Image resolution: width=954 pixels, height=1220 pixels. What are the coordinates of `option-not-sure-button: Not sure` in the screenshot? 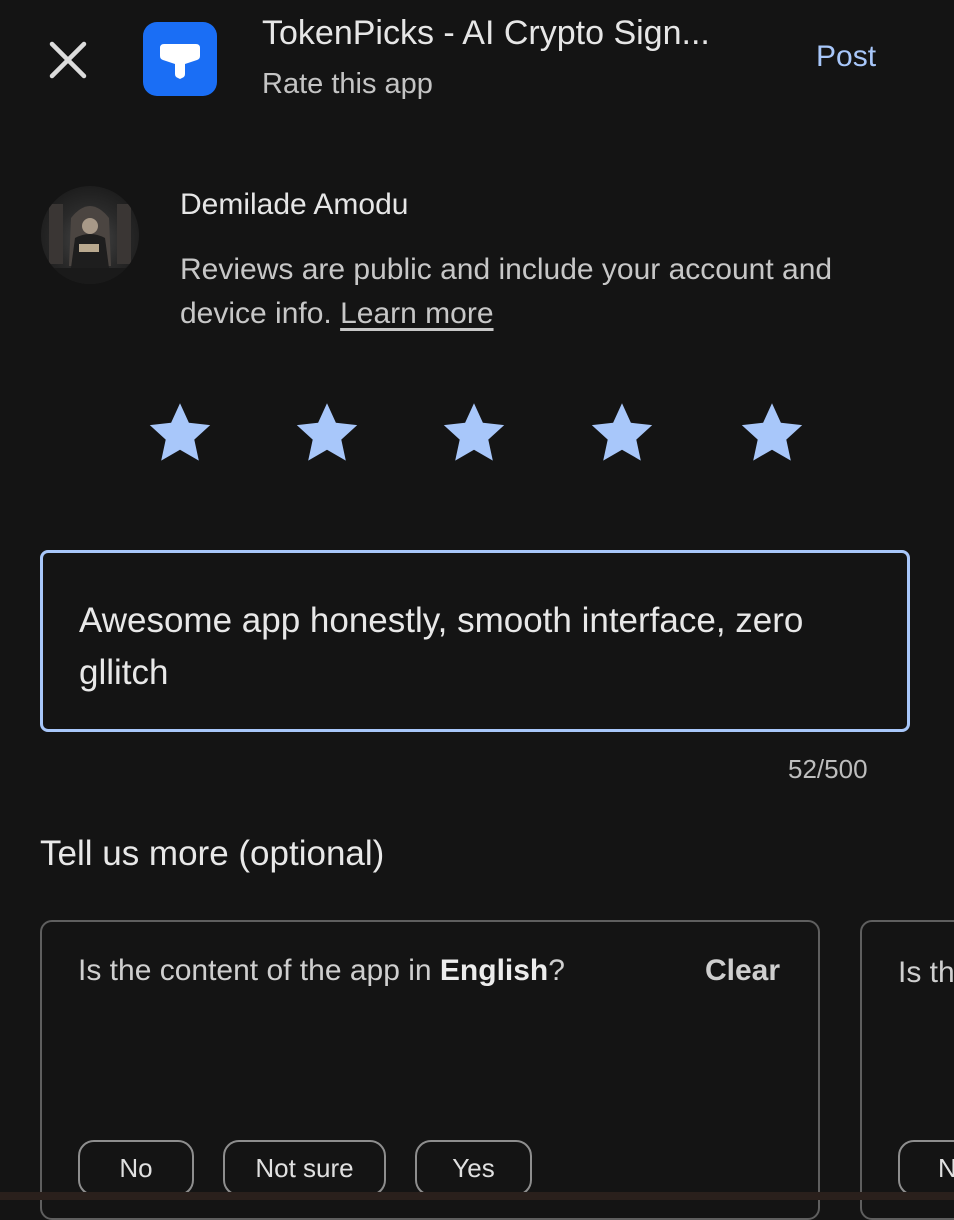 It's located at (304, 1168).